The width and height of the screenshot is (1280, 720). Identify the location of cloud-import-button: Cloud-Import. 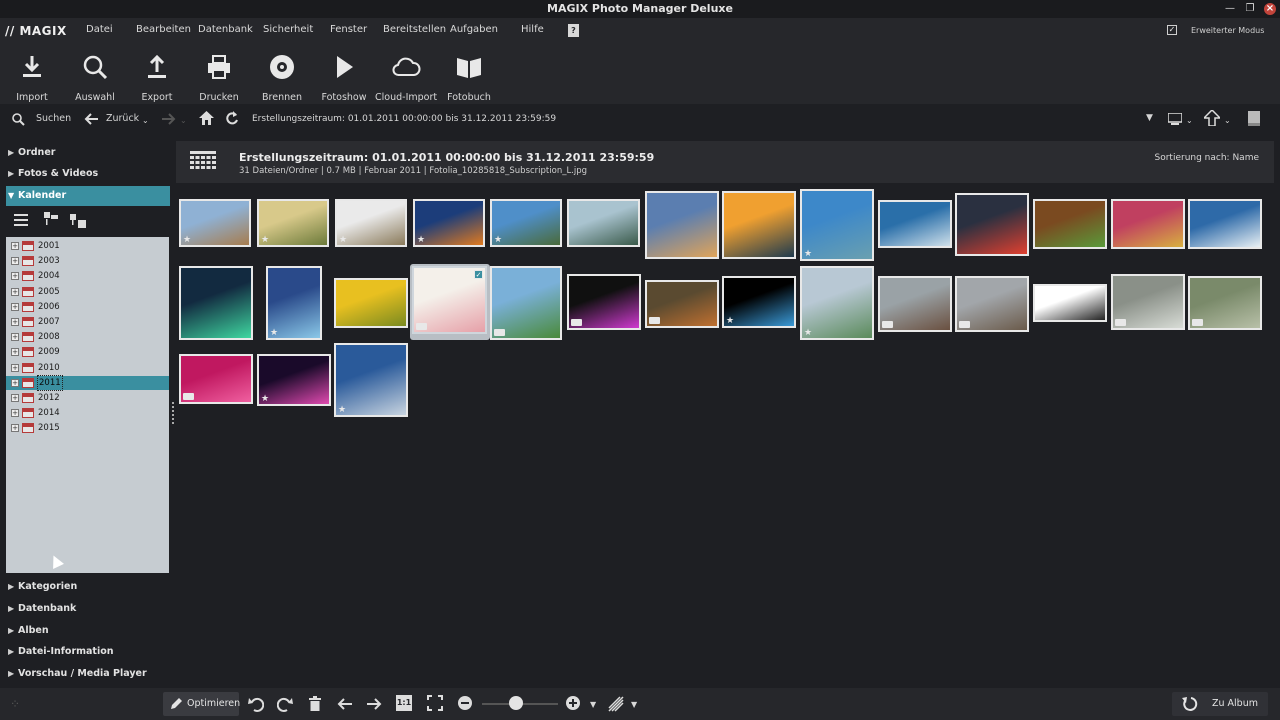
(406, 76).